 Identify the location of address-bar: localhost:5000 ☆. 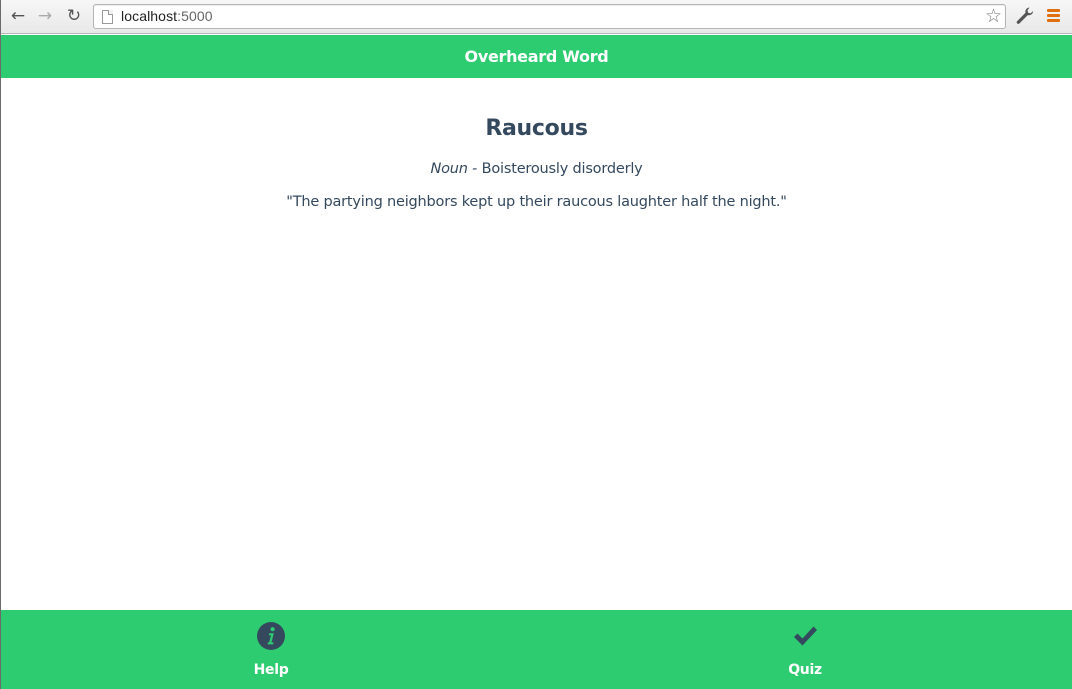
(549, 16).